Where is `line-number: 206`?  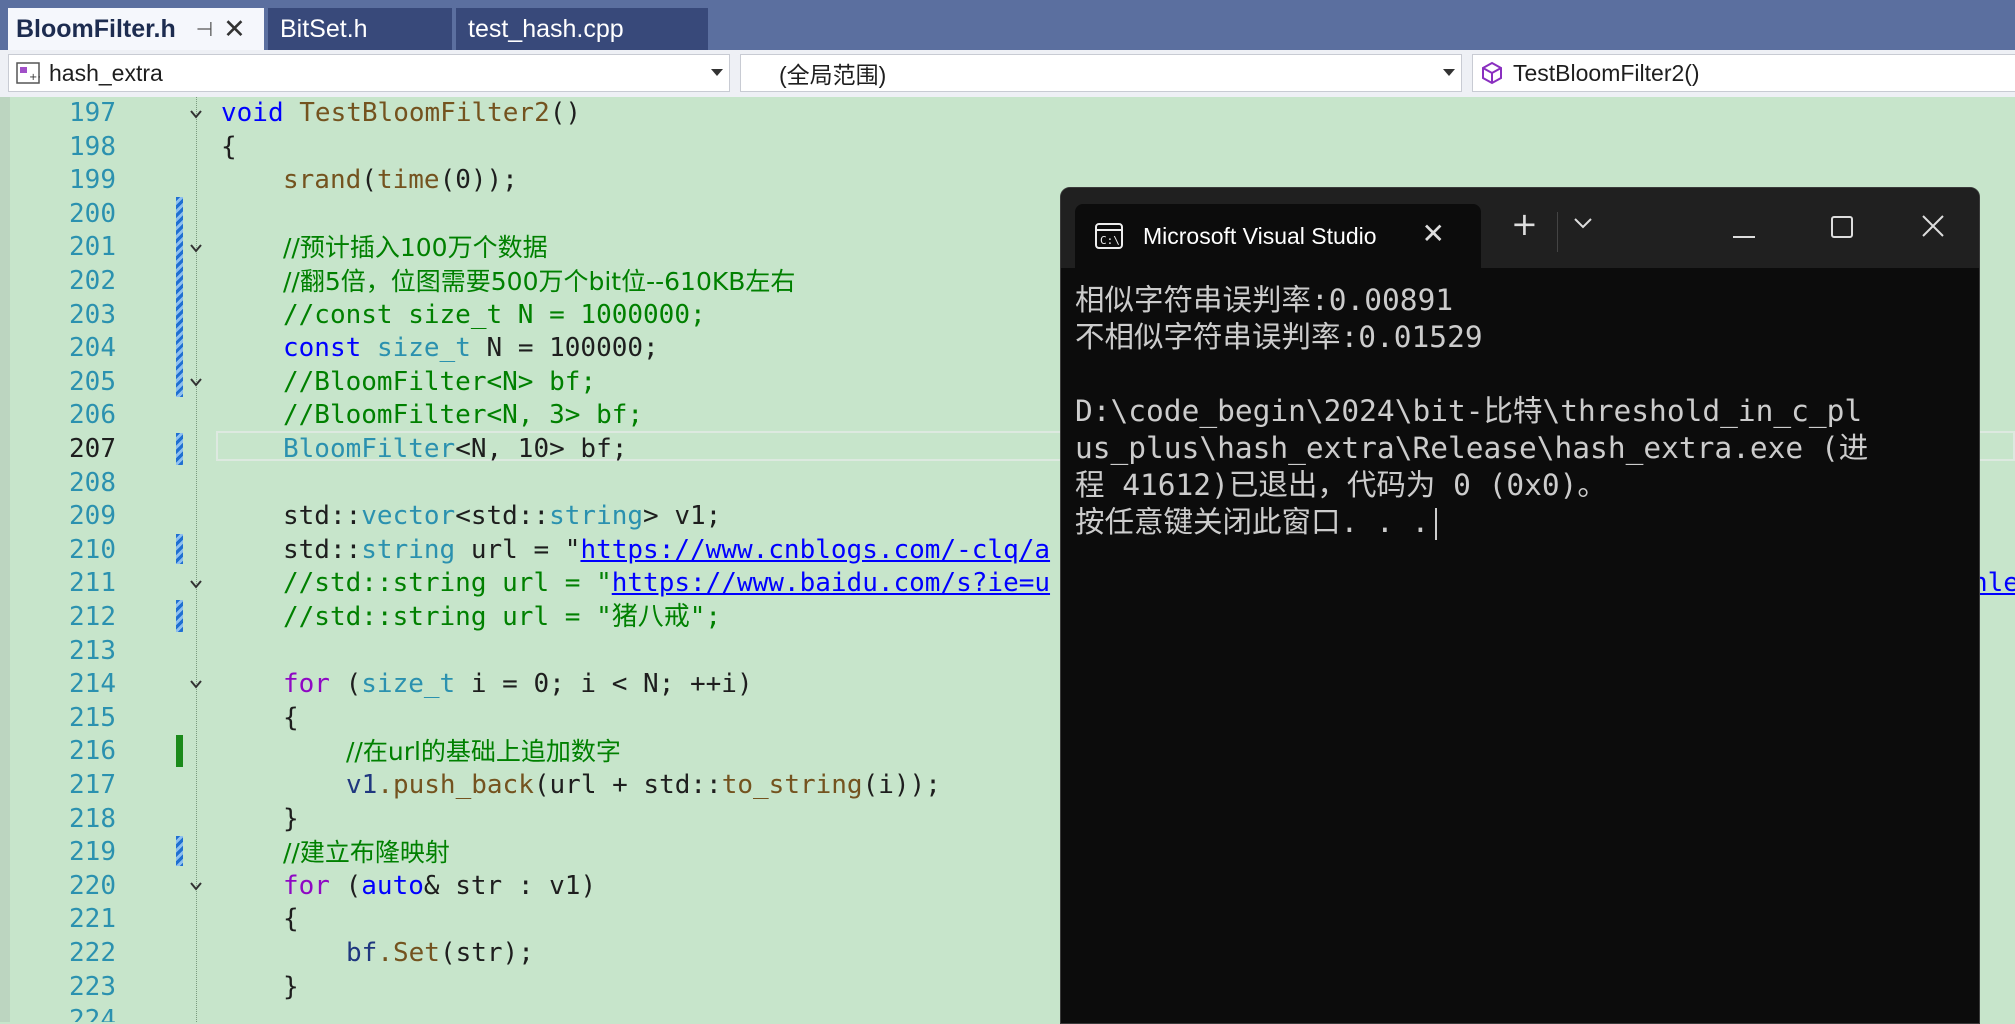
line-number: 206 is located at coordinates (92, 415).